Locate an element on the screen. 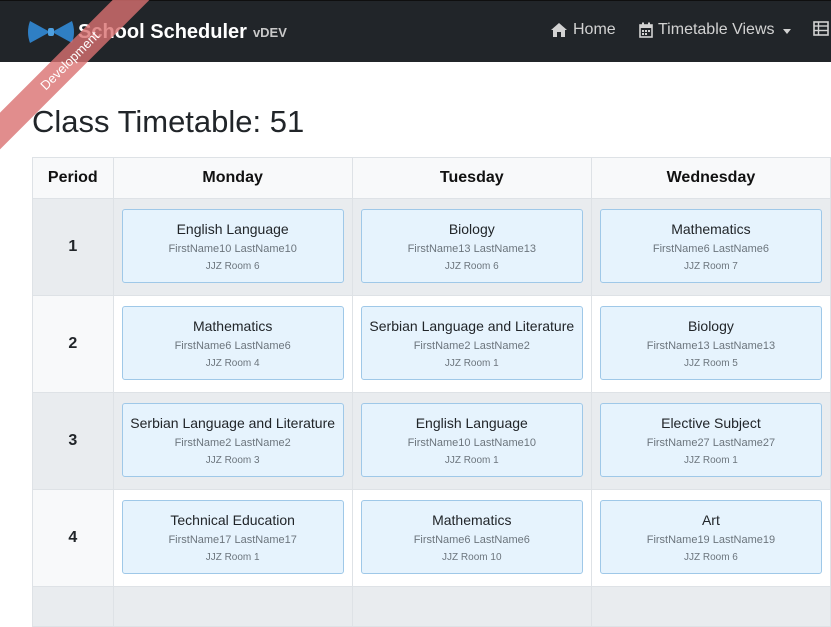 This screenshot has height=627, width=831. lesson-room: JJZ Room 3 is located at coordinates (232, 460).